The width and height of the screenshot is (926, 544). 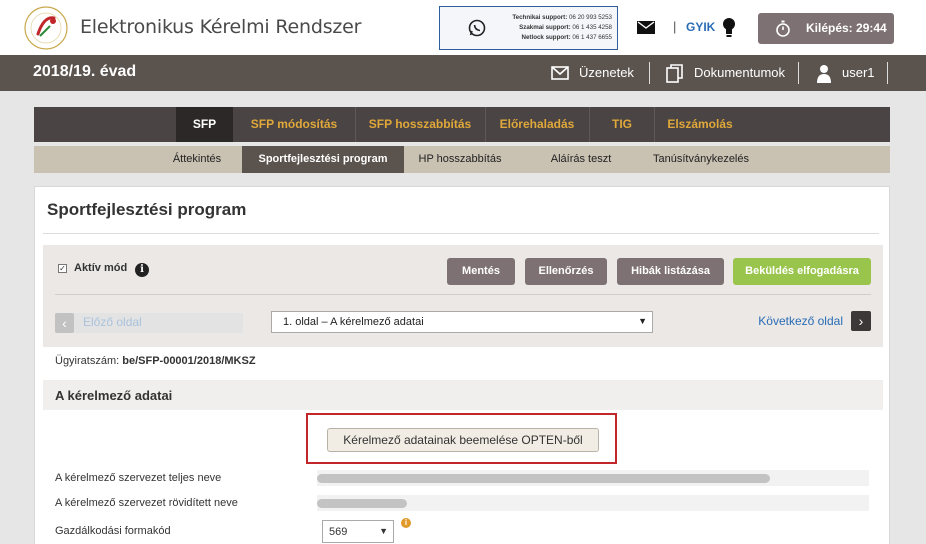 I want to click on case-number-label: Ügyiratszám:, so click(x=87, y=361).